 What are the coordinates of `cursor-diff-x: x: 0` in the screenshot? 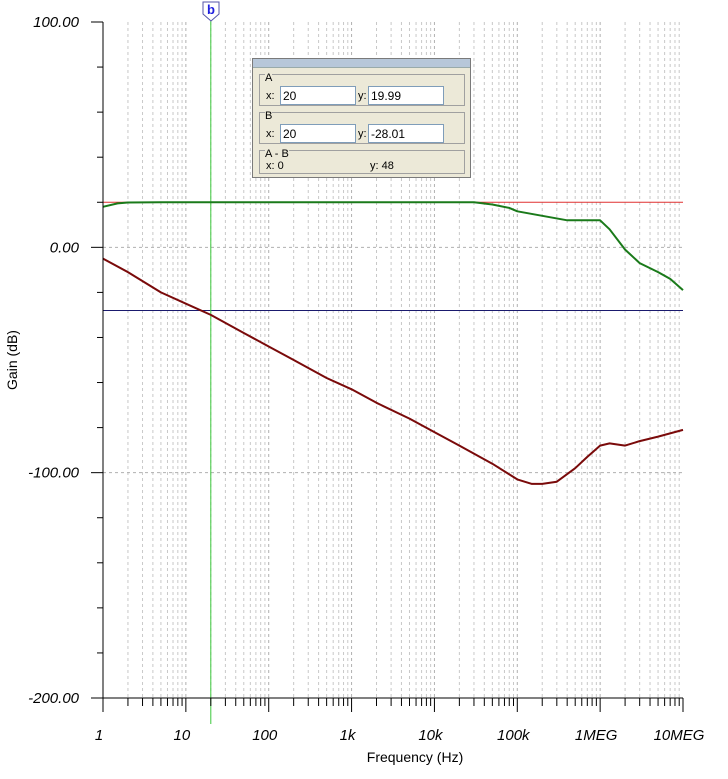 It's located at (275, 166).